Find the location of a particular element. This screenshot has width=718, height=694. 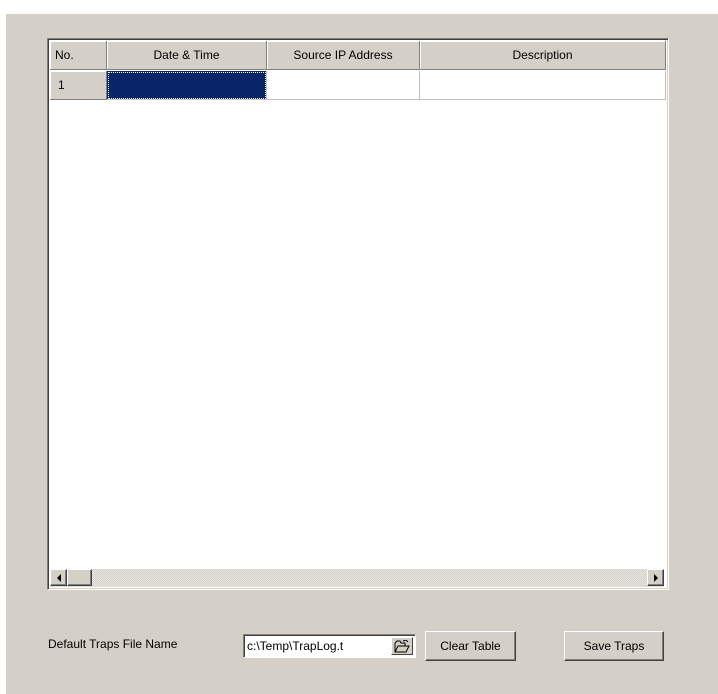

table-row: 1 is located at coordinates (358, 85).